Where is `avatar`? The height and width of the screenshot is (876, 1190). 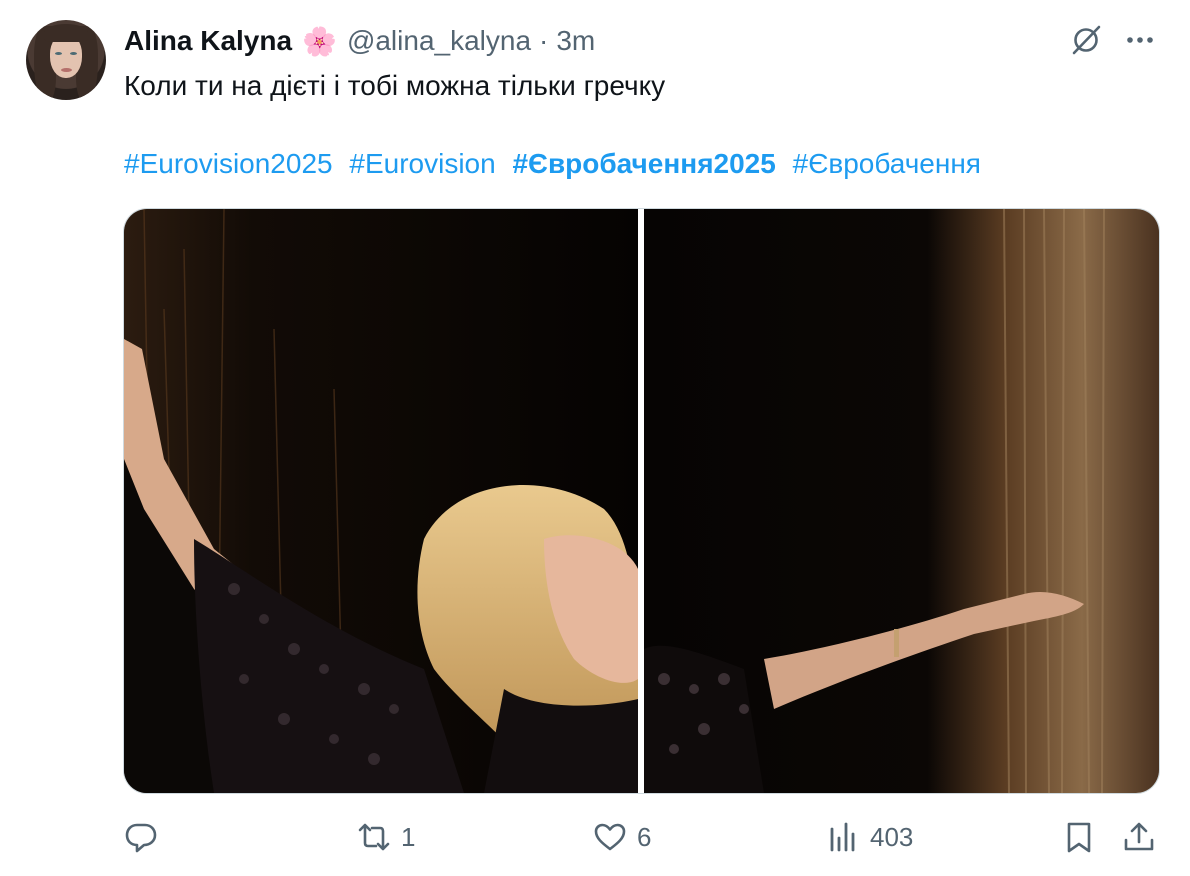 avatar is located at coordinates (66, 60).